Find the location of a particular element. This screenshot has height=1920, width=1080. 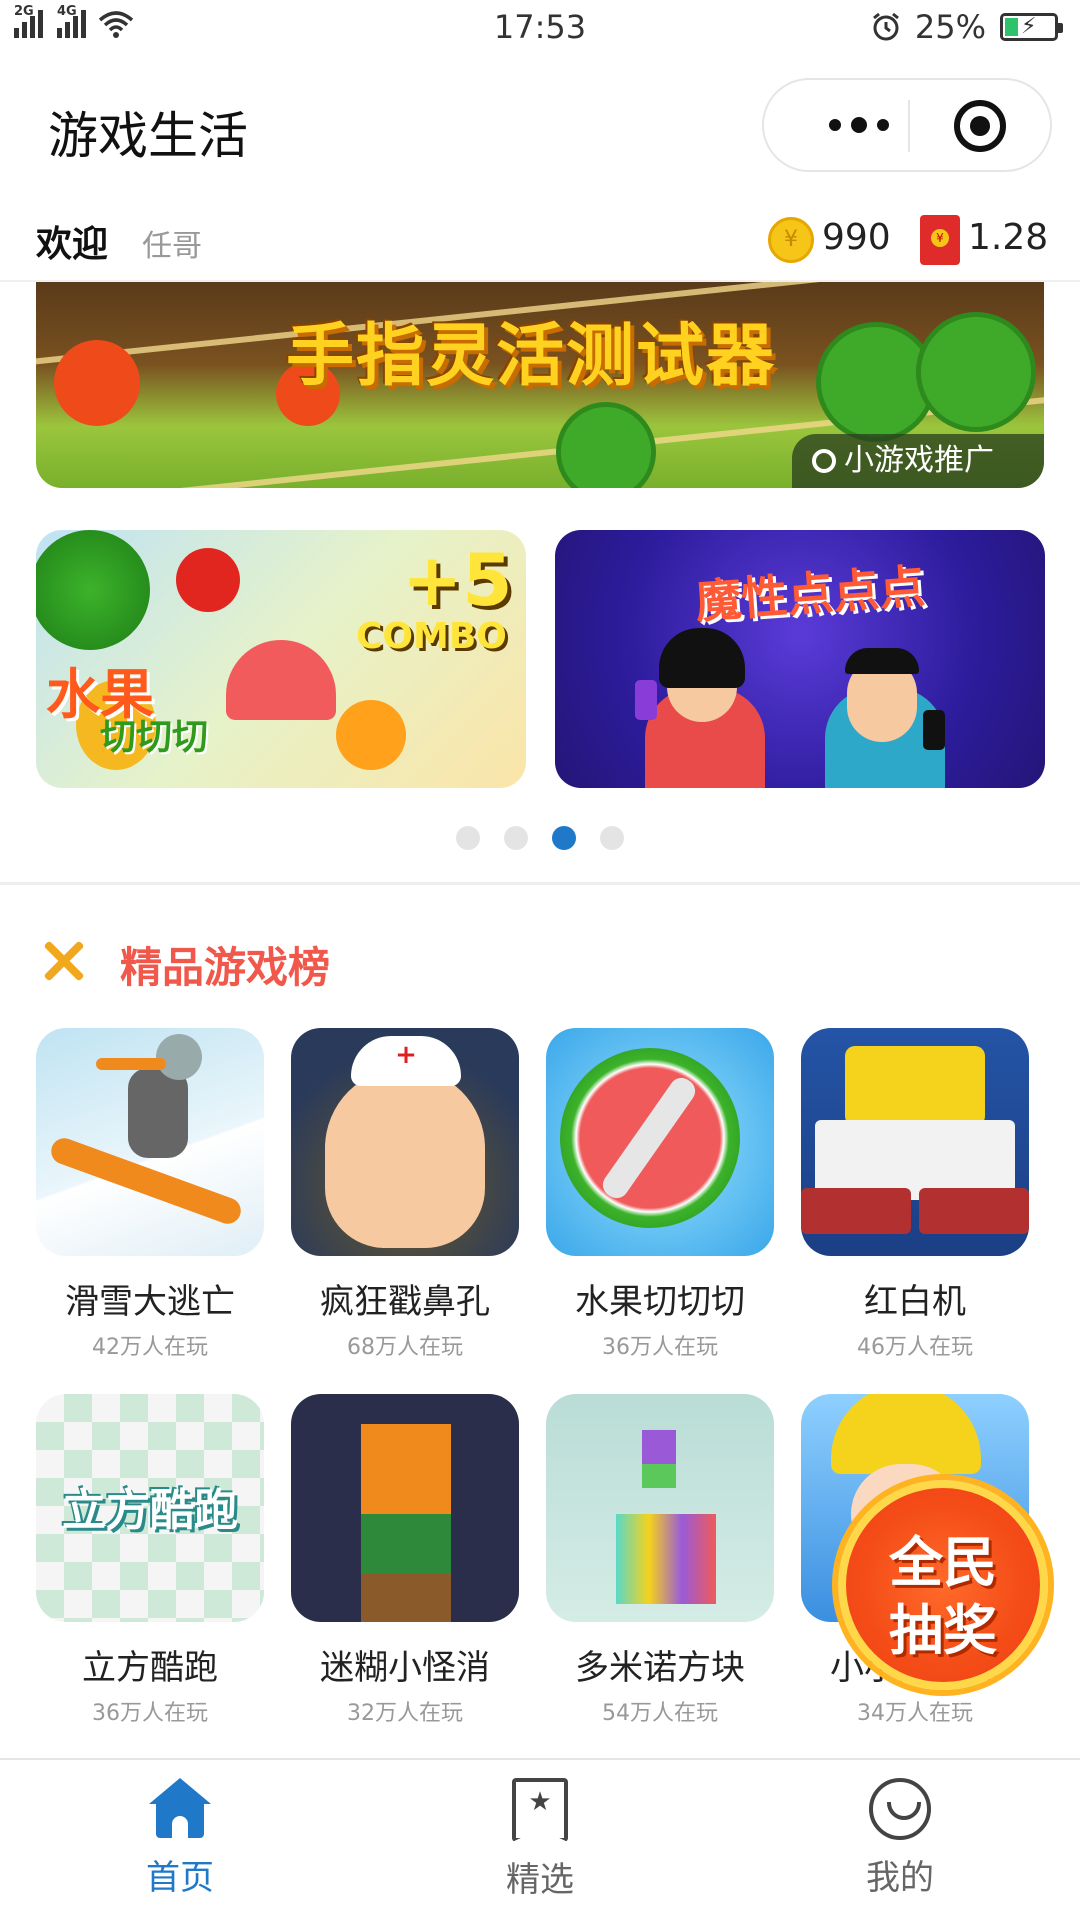

ski-escape-icon is located at coordinates (150, 1142).